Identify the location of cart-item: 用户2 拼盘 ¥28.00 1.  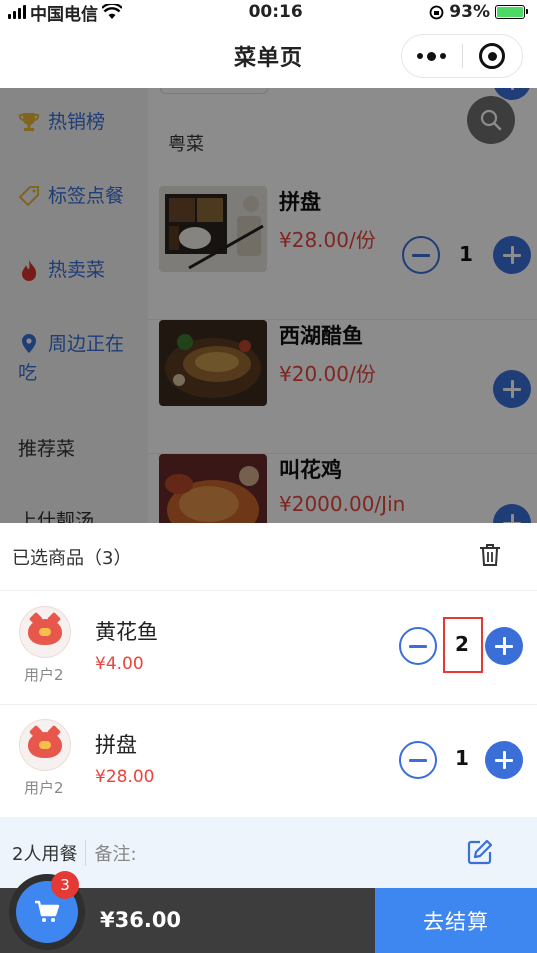
(268, 761).